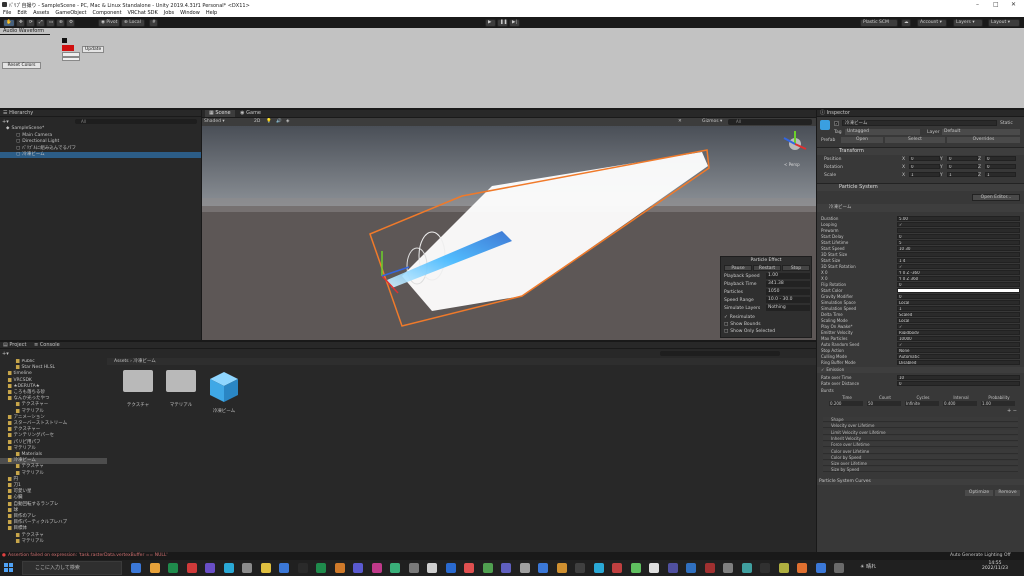 The image size is (1024, 576). What do you see at coordinates (920, 445) in the screenshot?
I see `ps-module-force-over-lifetime: Force over Lifetime` at bounding box center [920, 445].